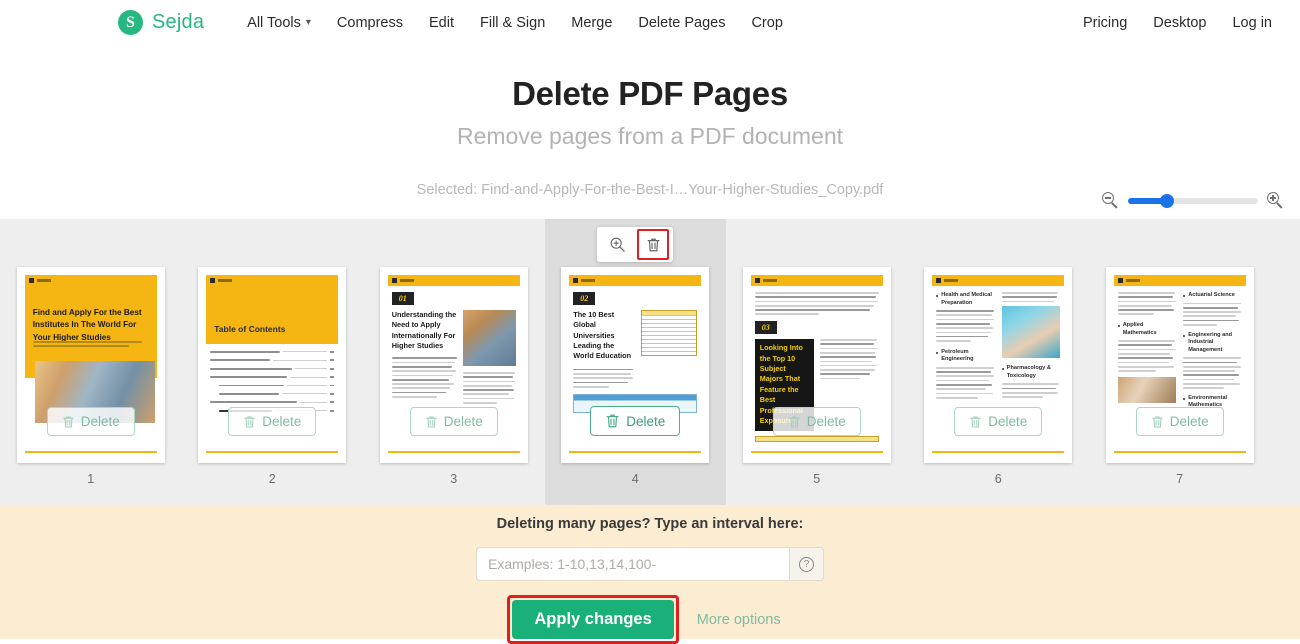 This screenshot has height=644, width=1300. I want to click on section-badge-02: 02, so click(584, 298).